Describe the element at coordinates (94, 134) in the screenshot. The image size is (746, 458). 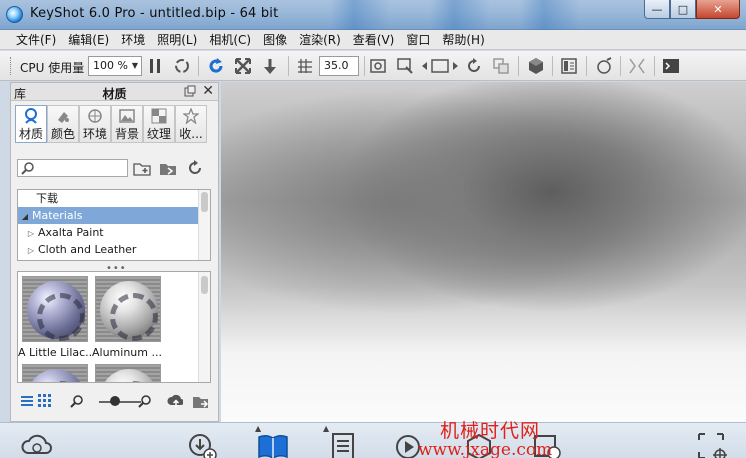
I see `tab-label: 环境` at that location.